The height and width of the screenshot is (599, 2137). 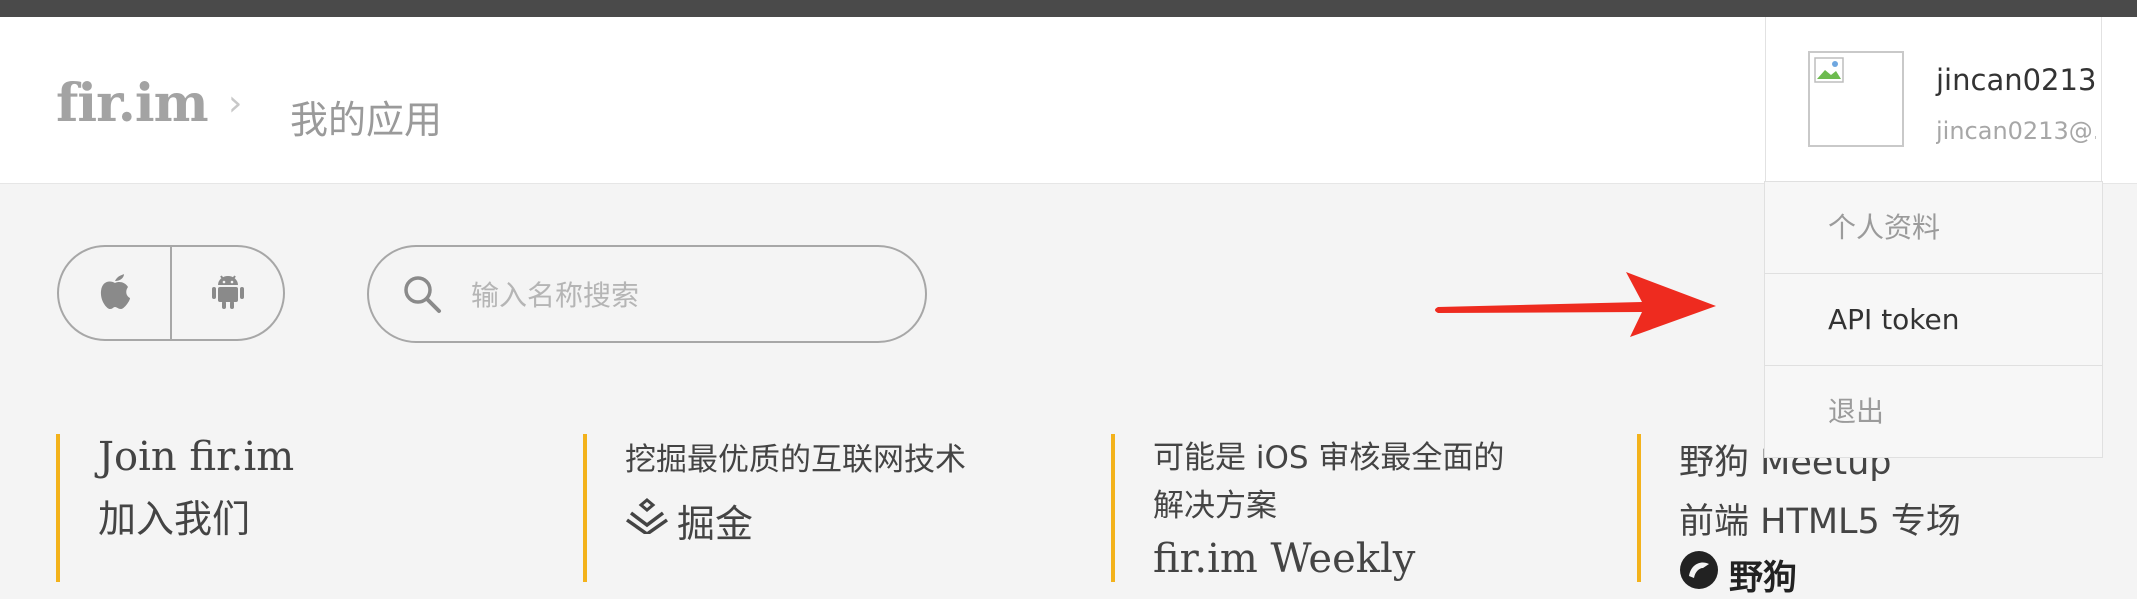 I want to click on red-arrow-annotation, so click(x=1573, y=309).